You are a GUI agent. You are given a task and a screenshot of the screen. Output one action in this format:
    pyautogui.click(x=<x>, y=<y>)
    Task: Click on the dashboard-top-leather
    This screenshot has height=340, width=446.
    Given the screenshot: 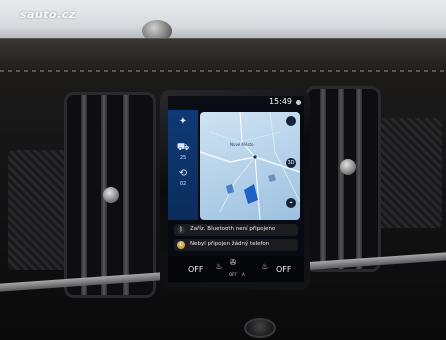 What is the action you would take?
    pyautogui.click(x=223, y=60)
    